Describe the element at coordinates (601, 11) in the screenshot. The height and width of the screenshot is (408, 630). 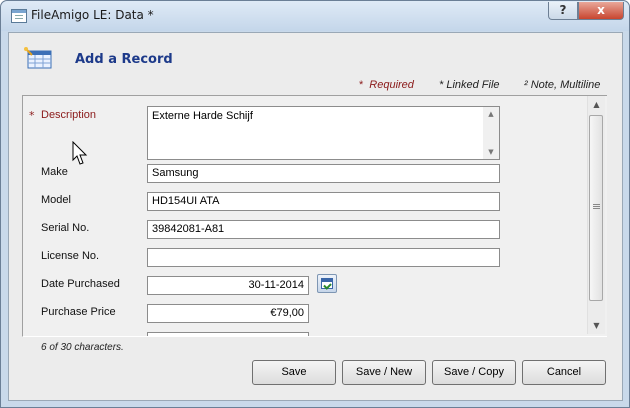
I see `close-button: x` at that location.